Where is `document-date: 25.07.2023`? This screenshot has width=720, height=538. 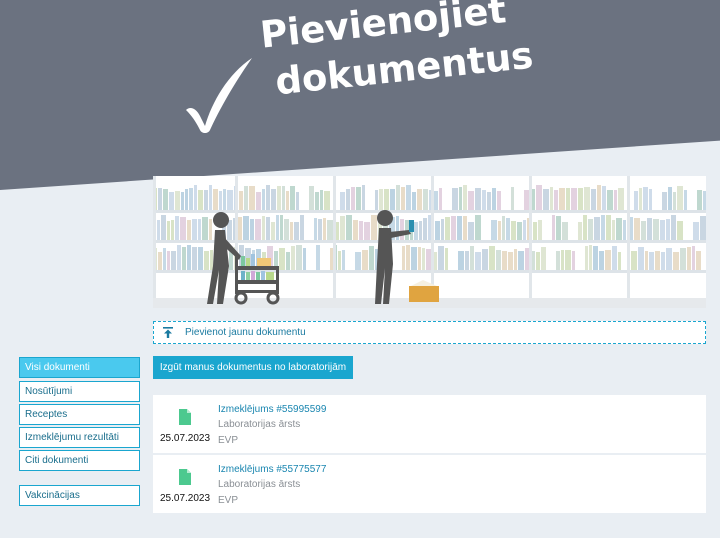
document-date: 25.07.2023 is located at coordinates (185, 498).